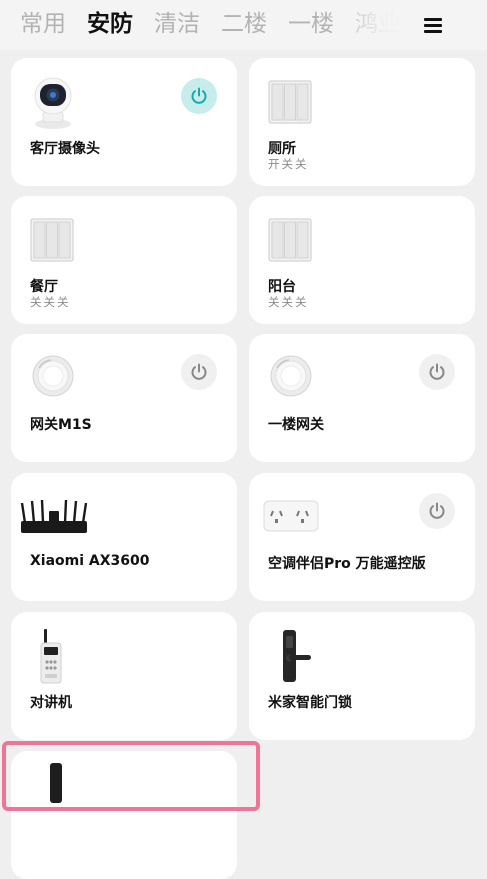 This screenshot has width=487, height=879. Describe the element at coordinates (43, 24) in the screenshot. I see `tab-common: 常用` at that location.